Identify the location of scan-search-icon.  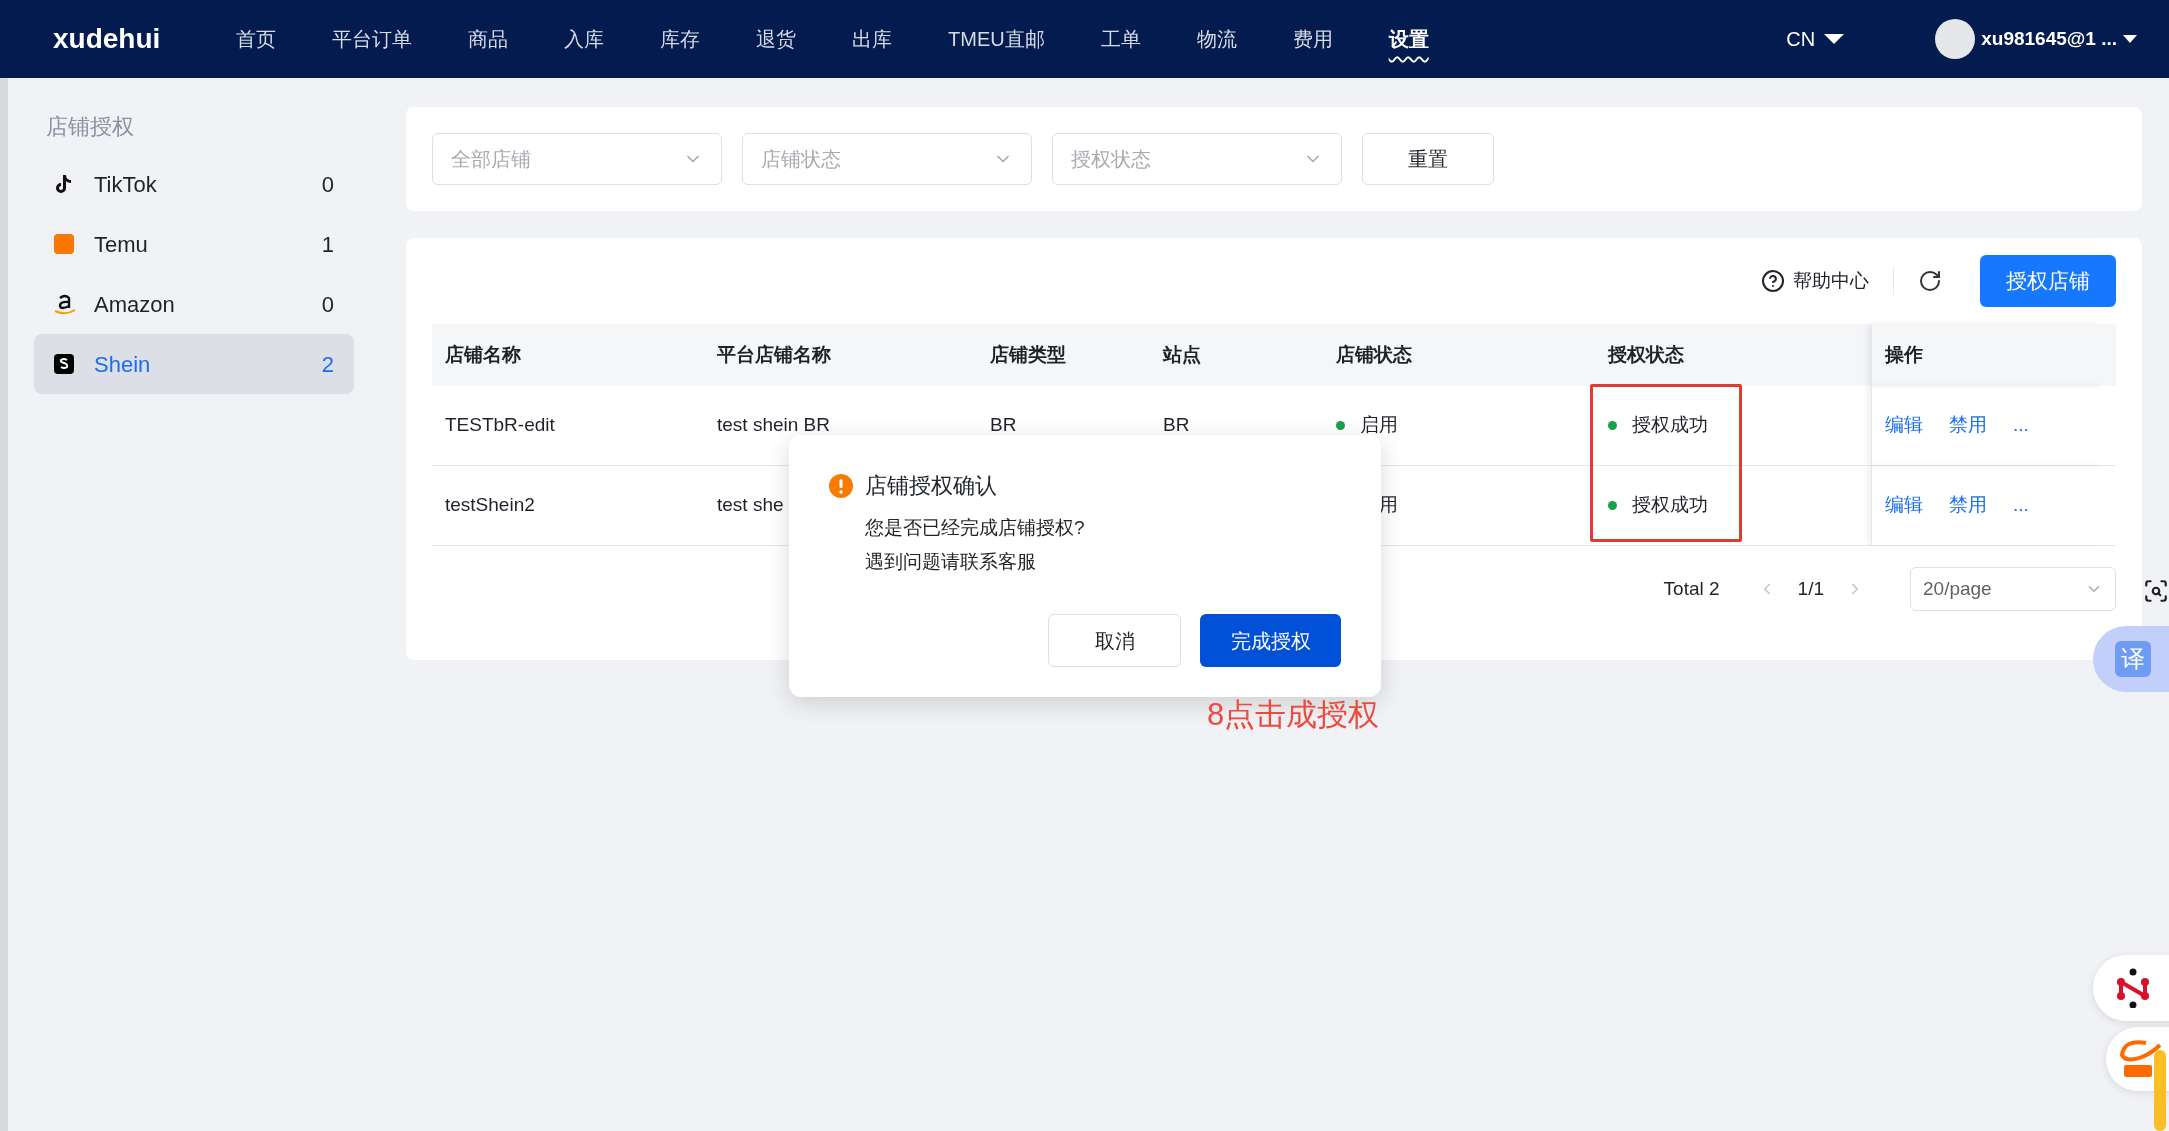
(2156, 591).